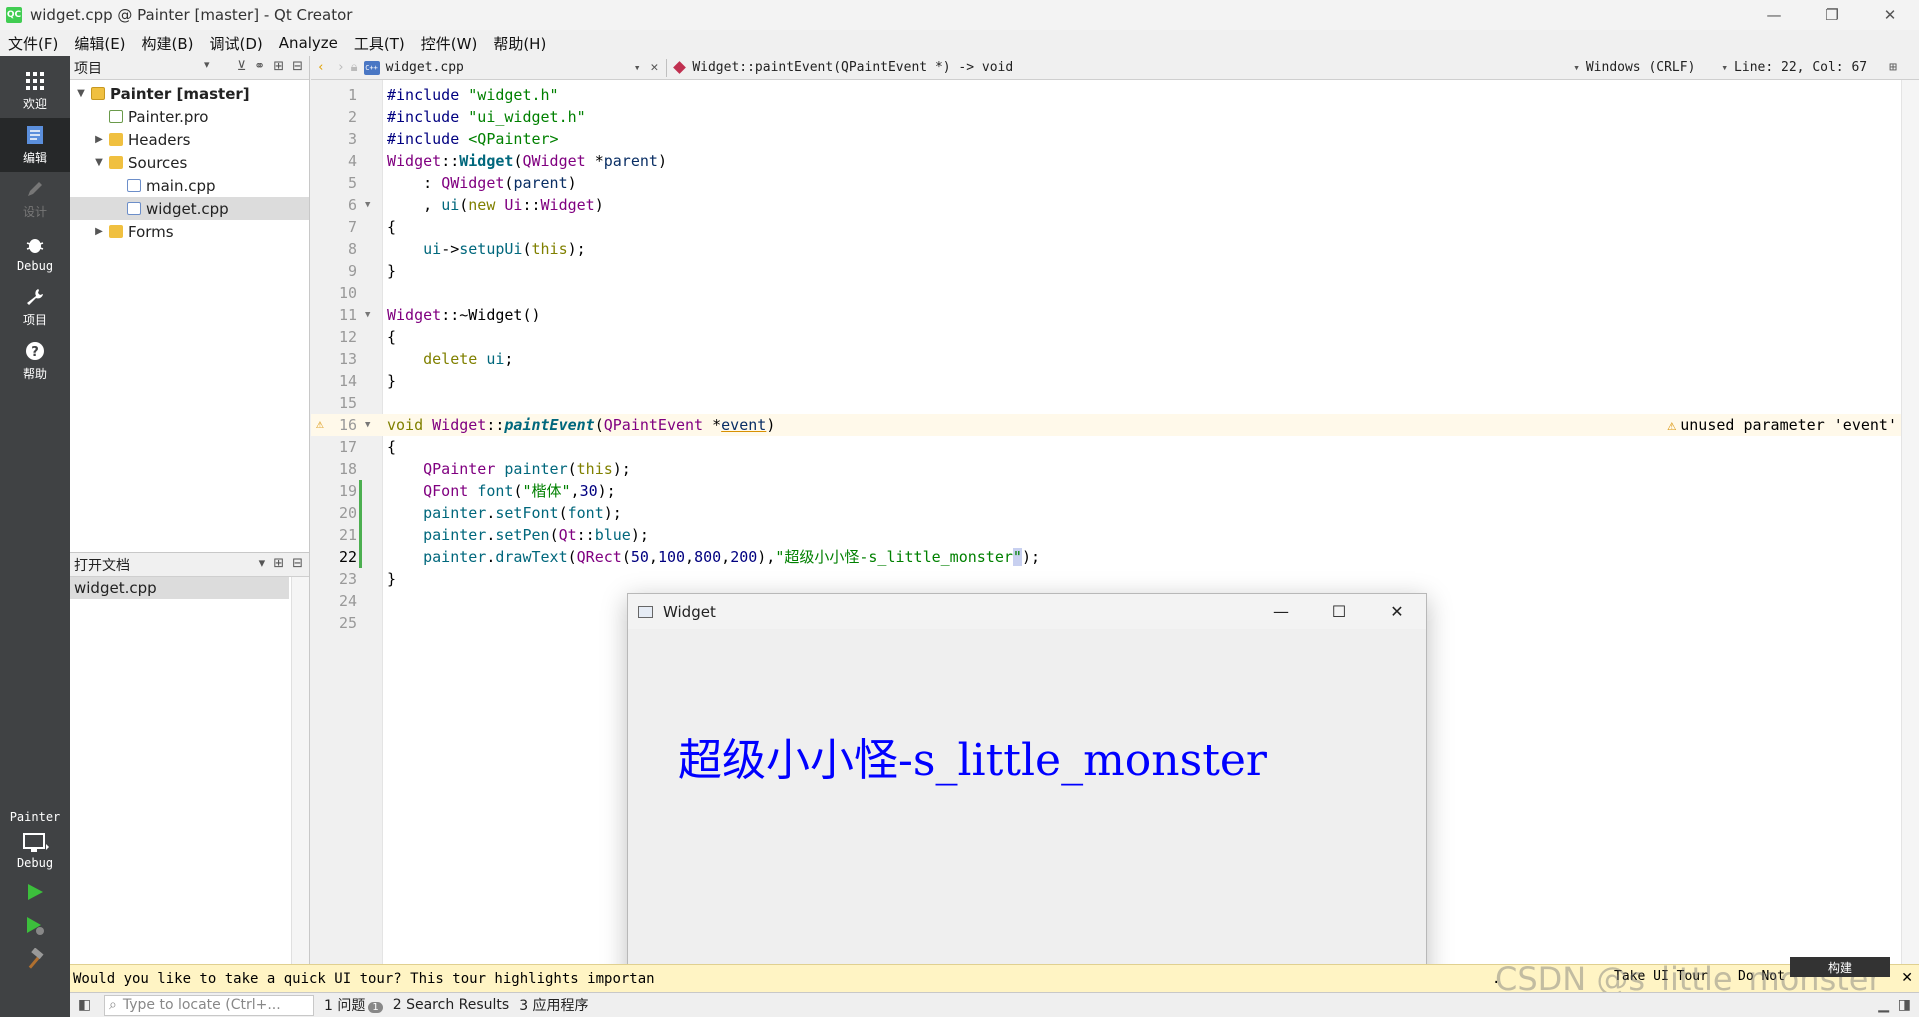 The height and width of the screenshot is (1017, 1919). Describe the element at coordinates (1832, 15) in the screenshot. I see `restore-button: ❐` at that location.